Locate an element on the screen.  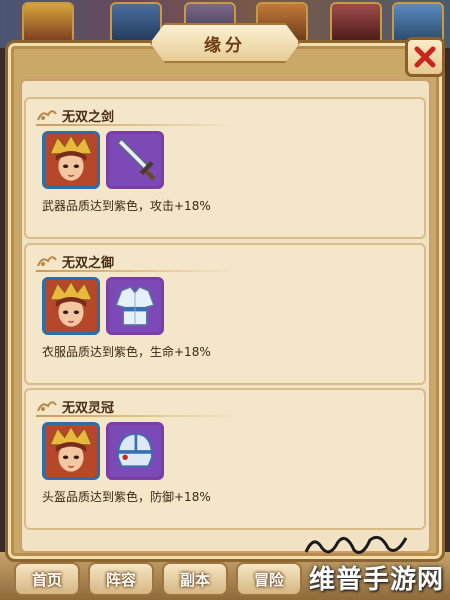
close-x-icon is located at coordinates (425, 57).